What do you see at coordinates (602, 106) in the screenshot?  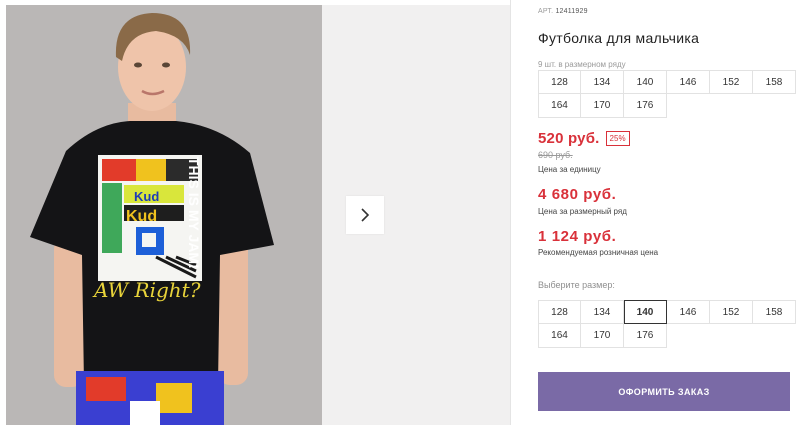 I see `size-range-cell: 170` at bounding box center [602, 106].